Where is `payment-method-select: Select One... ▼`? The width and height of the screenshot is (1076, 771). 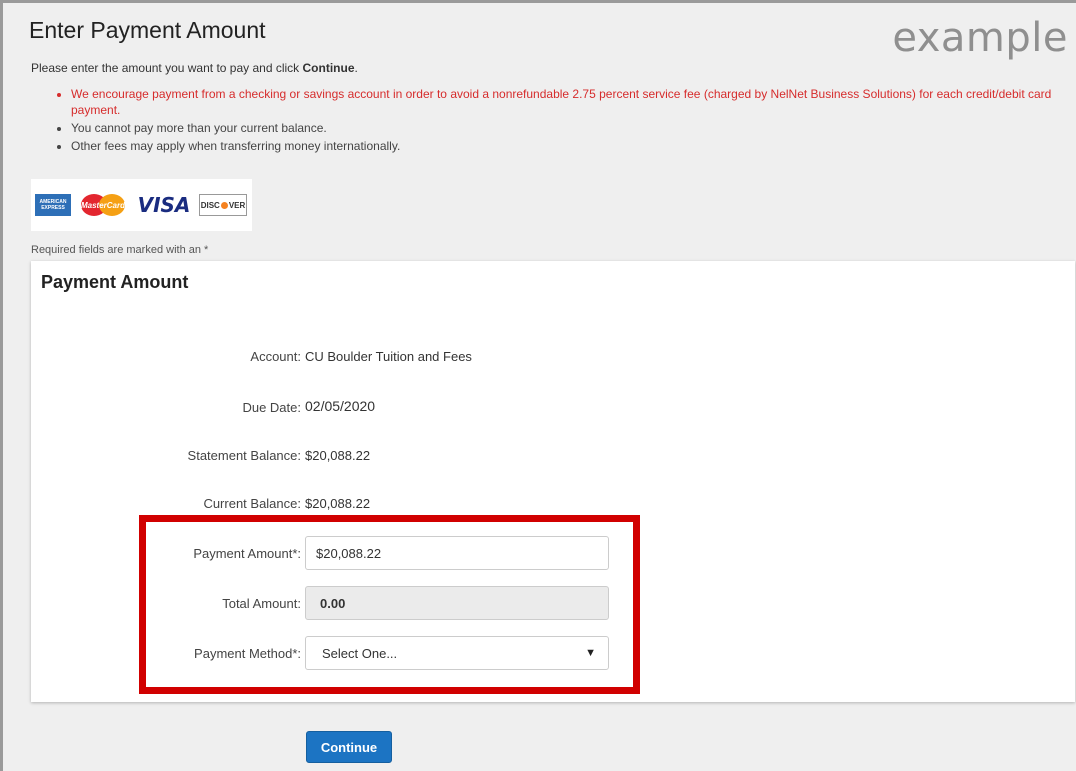 payment-method-select: Select One... ▼ is located at coordinates (457, 653).